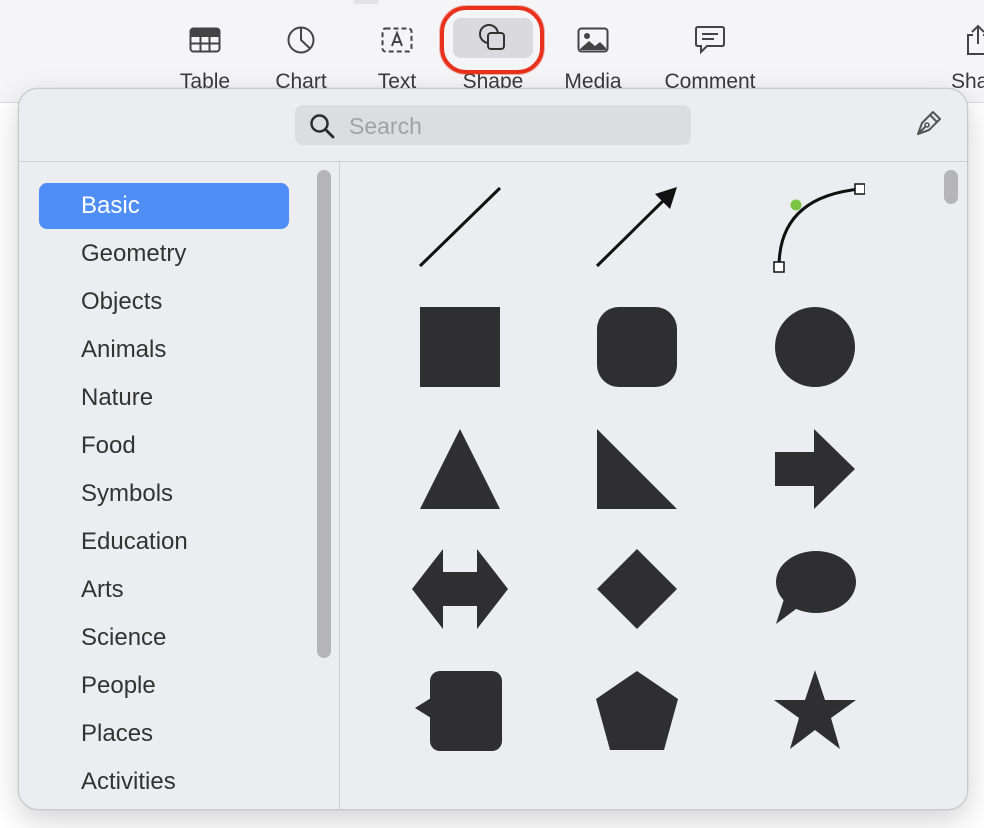  I want to click on share-icon, so click(972, 40).